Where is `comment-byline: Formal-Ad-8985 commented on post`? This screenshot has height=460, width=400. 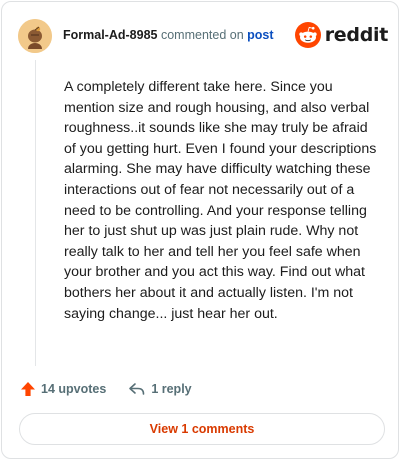 comment-byline: Formal-Ad-8985 commented on post is located at coordinates (168, 35).